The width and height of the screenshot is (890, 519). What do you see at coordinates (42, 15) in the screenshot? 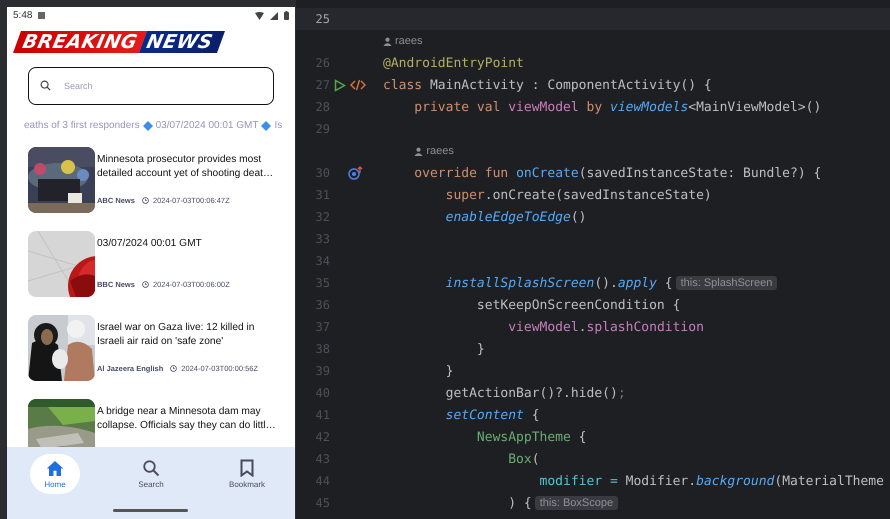
I see `notification-icon` at bounding box center [42, 15].